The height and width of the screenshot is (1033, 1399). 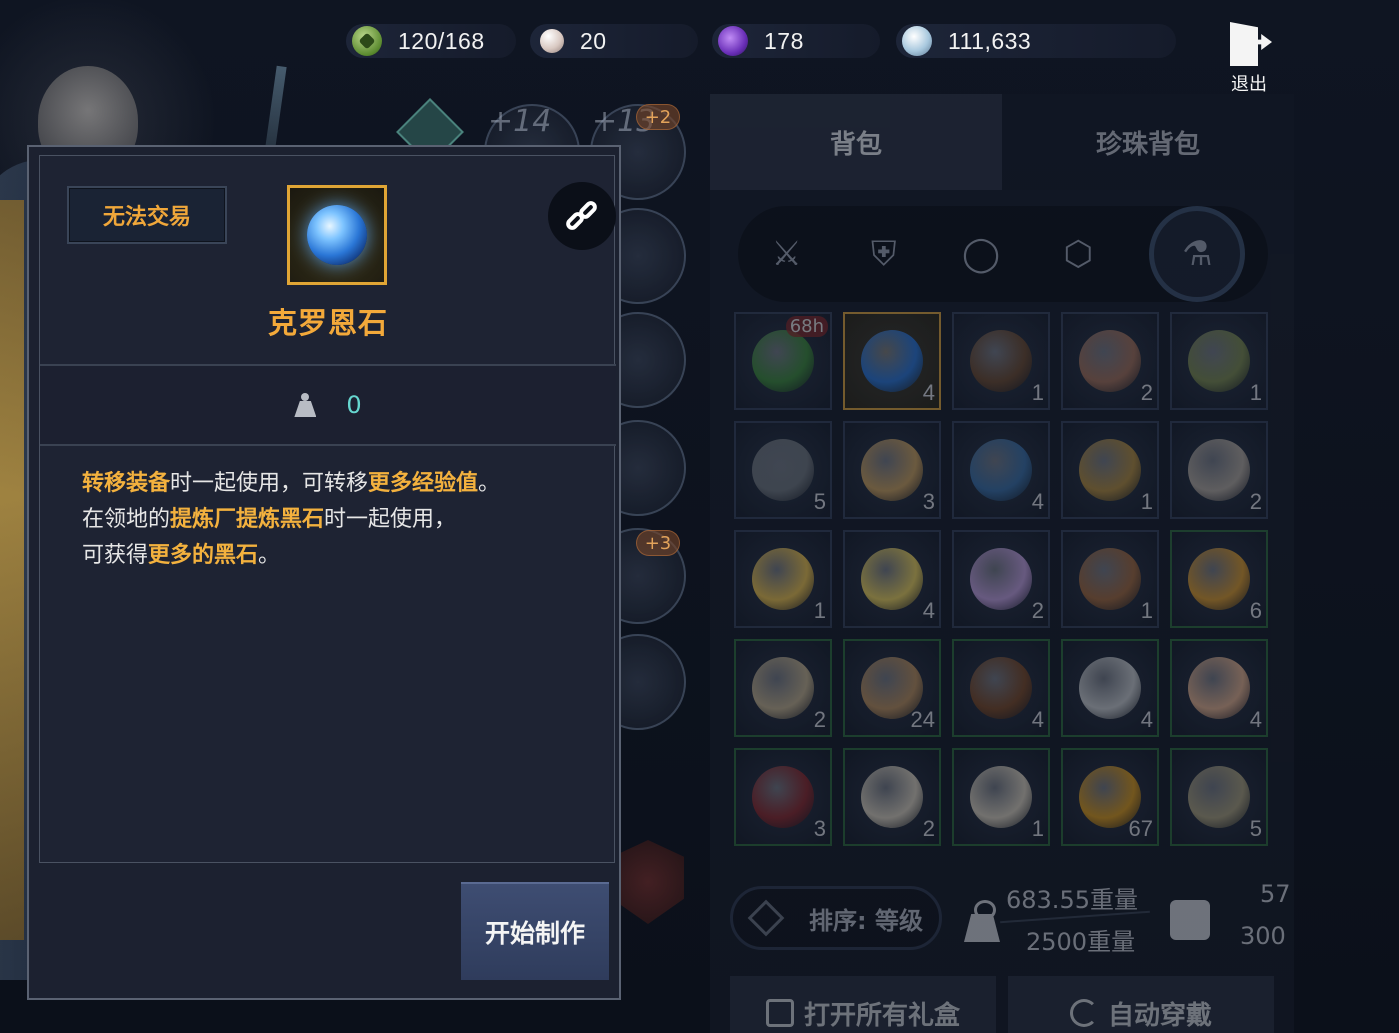 I want to click on resource-crystal: 178, so click(x=796, y=41).